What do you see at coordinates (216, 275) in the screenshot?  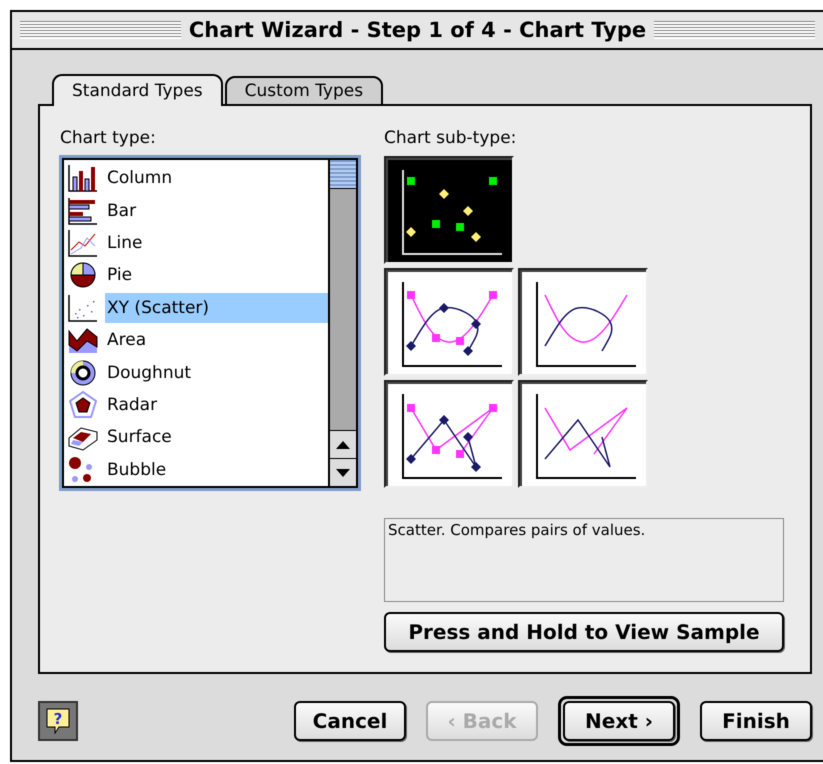 I see `list-item: Pie` at bounding box center [216, 275].